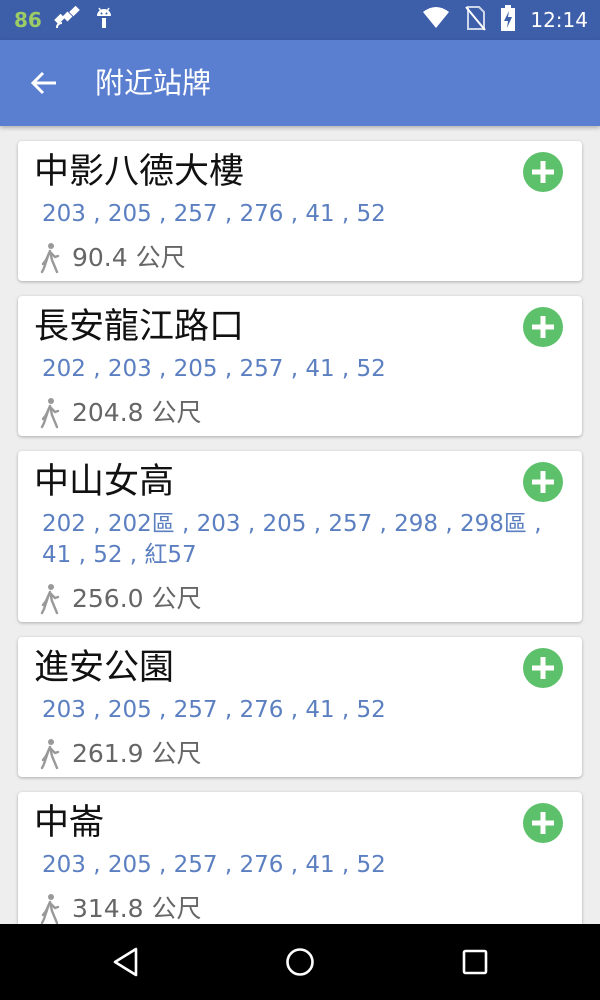 The height and width of the screenshot is (1000, 600). Describe the element at coordinates (214, 369) in the screenshot. I see `stop-routes: 202 , 203 , 205 , 257 , 41 , 52` at that location.